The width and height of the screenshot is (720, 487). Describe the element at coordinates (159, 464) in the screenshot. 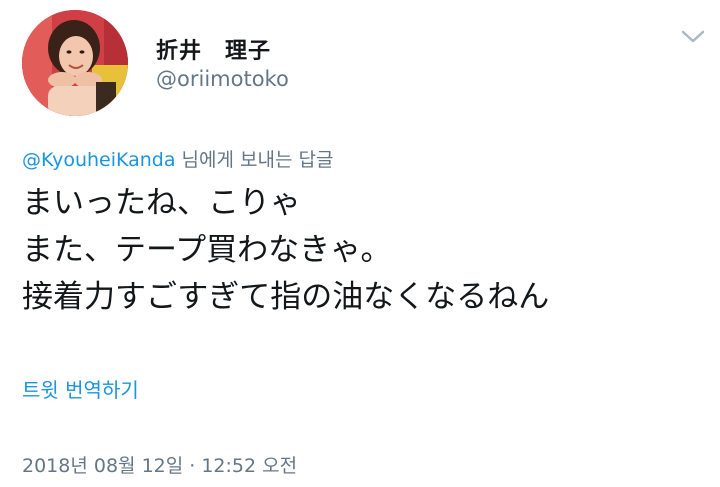

I see `tweet-timestamp: 2018년 08월 12일 · 12:52 오전` at that location.